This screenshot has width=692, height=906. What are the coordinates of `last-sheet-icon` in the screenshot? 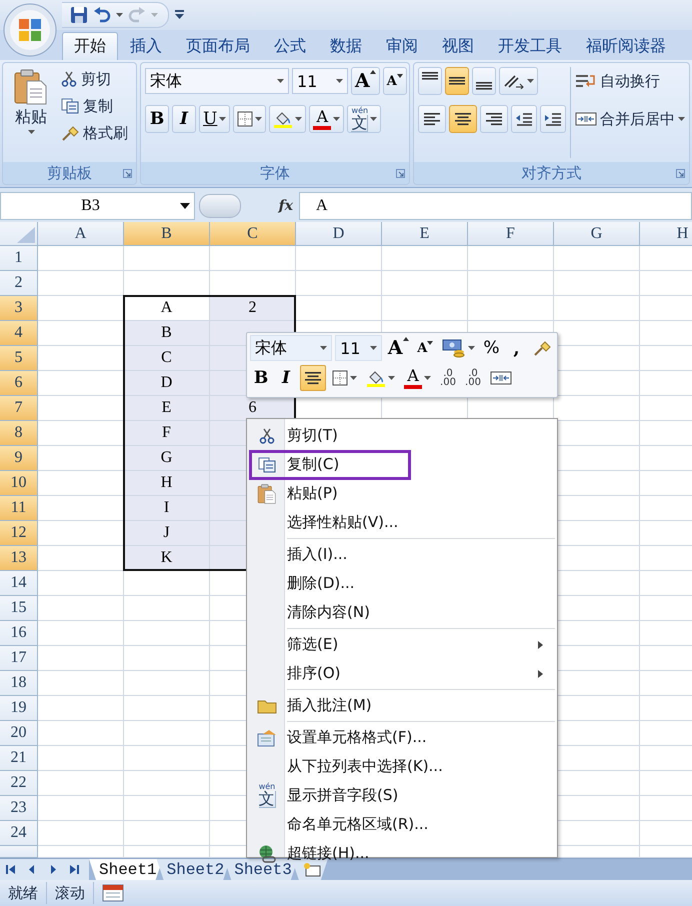 It's located at (74, 869).